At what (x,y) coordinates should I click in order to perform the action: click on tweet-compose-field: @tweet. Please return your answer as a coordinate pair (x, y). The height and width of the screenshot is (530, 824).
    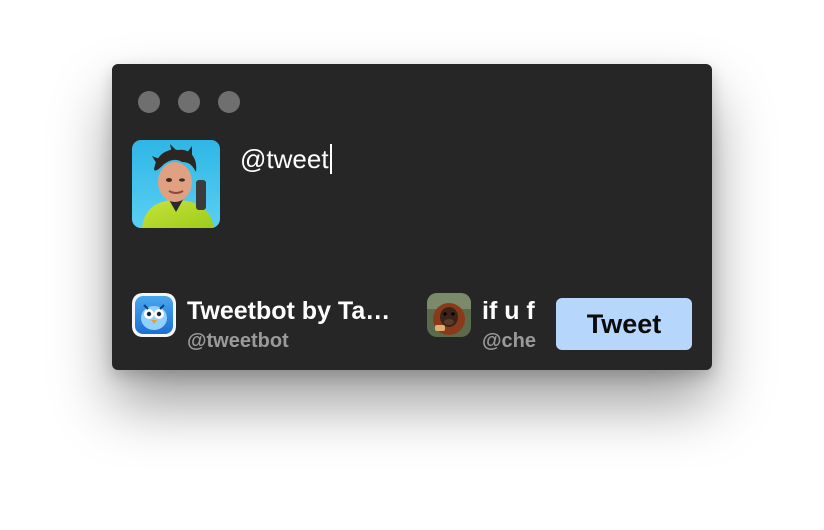
    Looking at the image, I should click on (286, 159).